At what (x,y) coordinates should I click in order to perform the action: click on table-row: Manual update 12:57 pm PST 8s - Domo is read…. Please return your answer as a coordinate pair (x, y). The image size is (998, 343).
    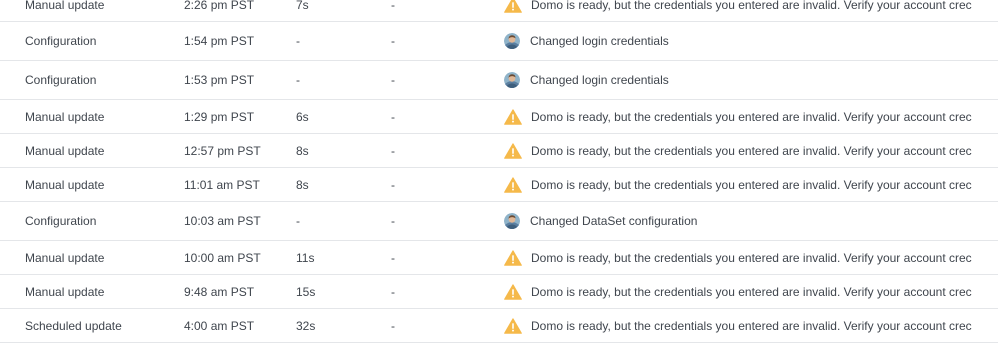
    Looking at the image, I should click on (499, 151).